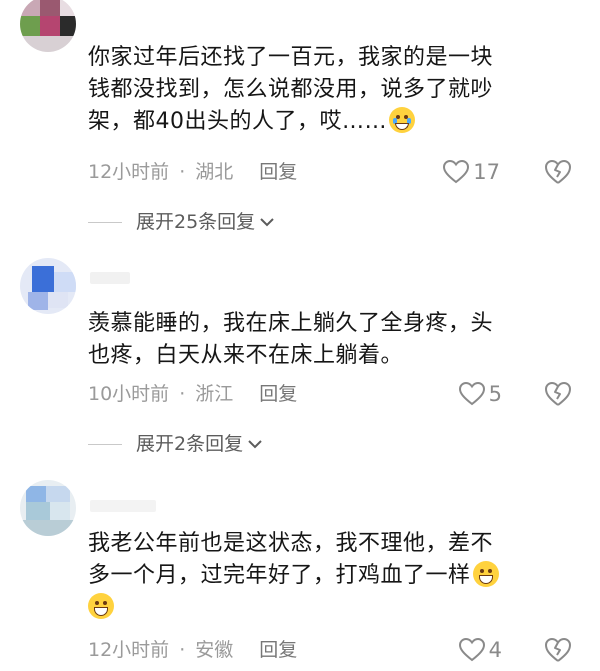  What do you see at coordinates (486, 172) in the screenshot?
I see `like-count: 17` at bounding box center [486, 172].